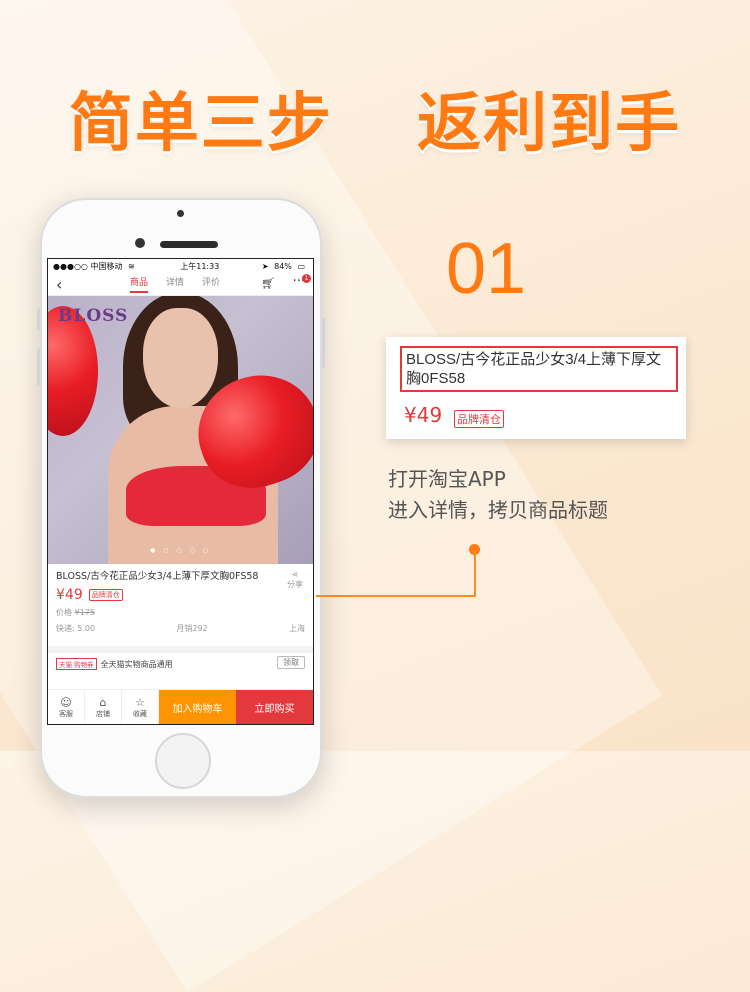  I want to click on earpiece-speaker, so click(189, 244).